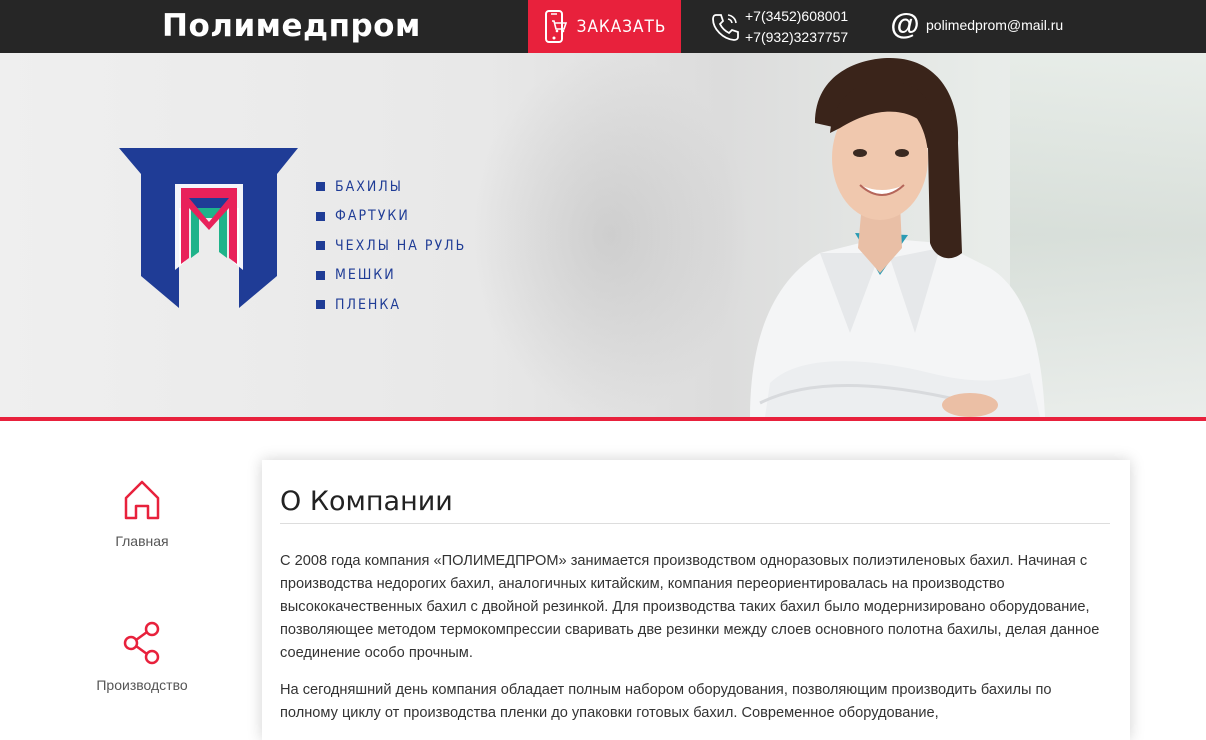  What do you see at coordinates (142, 541) in the screenshot?
I see `nav-item-home-label: Главная` at bounding box center [142, 541].